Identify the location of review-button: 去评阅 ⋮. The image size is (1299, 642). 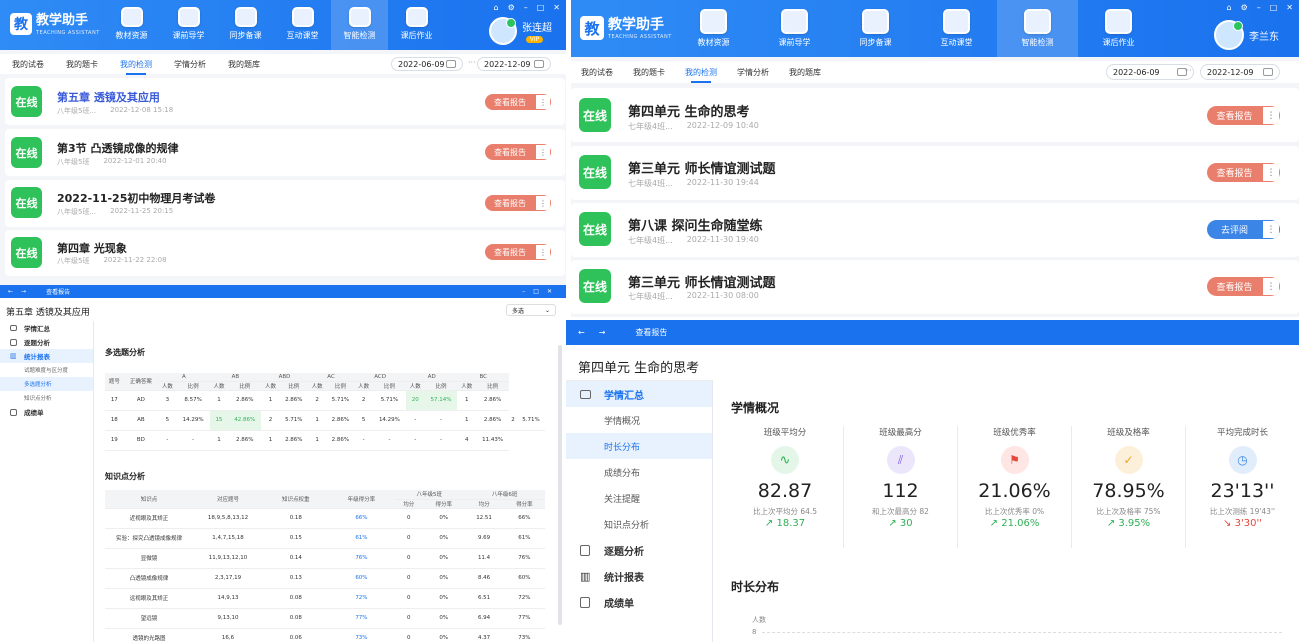
(1243, 229).